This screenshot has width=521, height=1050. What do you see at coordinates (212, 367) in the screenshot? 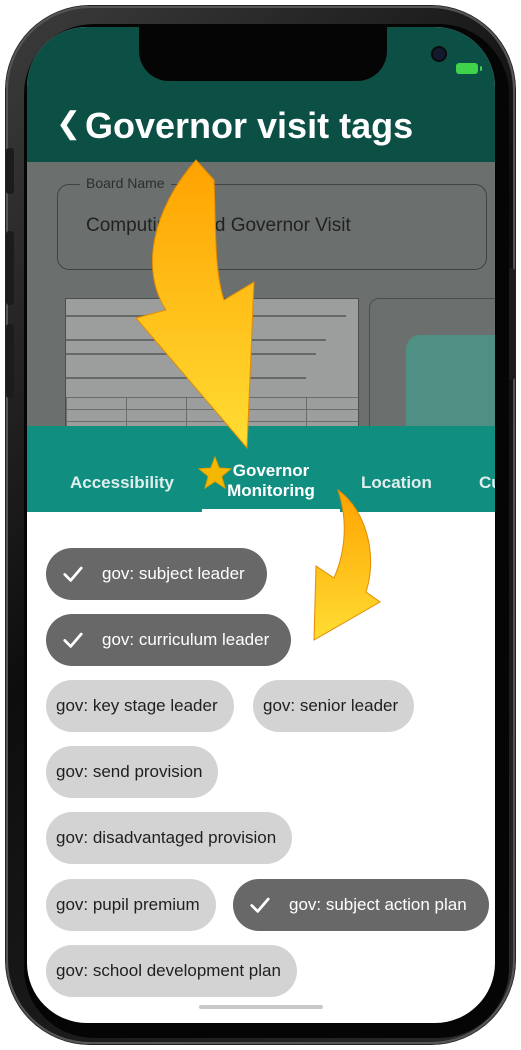
I see `document-thumbnail` at bounding box center [212, 367].